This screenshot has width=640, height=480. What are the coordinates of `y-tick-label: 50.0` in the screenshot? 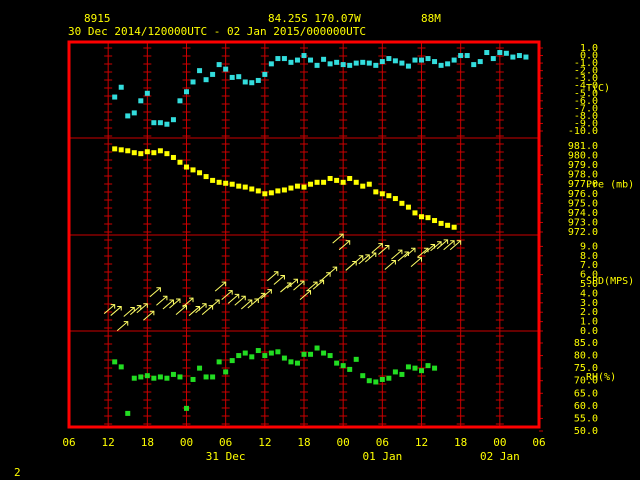 It's located at (586, 431).